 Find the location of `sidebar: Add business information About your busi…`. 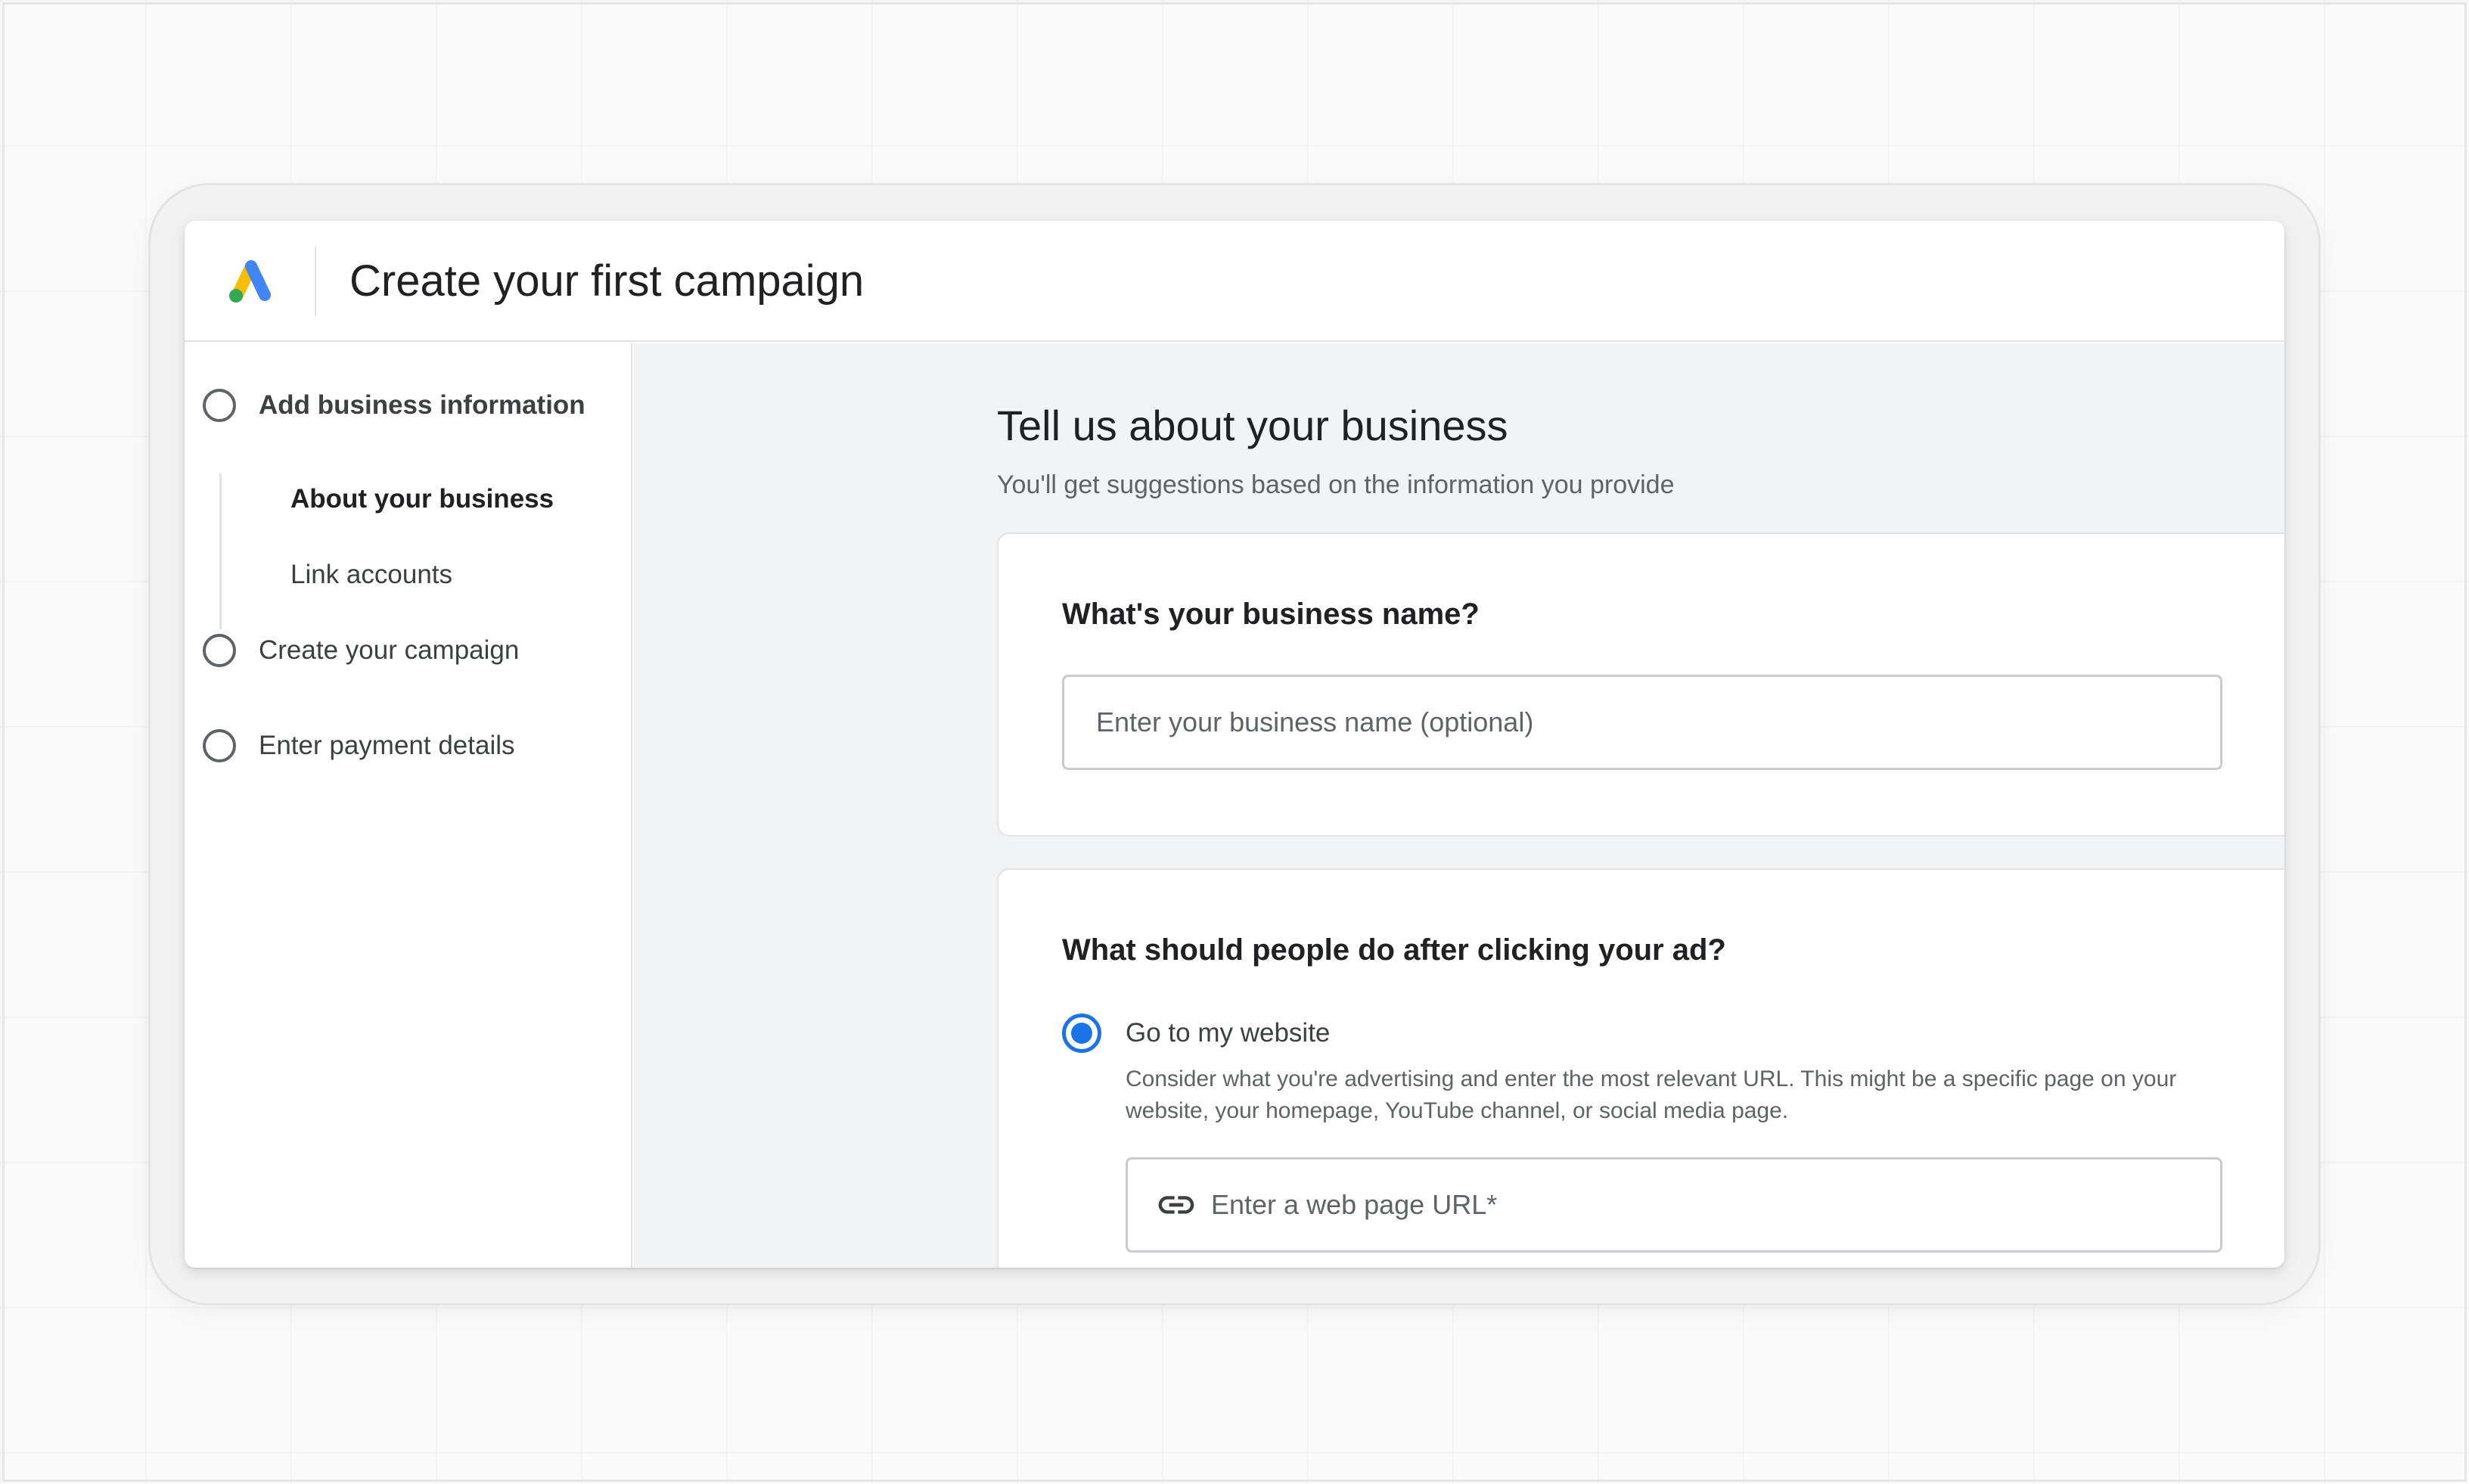

sidebar: Add business information About your busi… is located at coordinates (409, 805).